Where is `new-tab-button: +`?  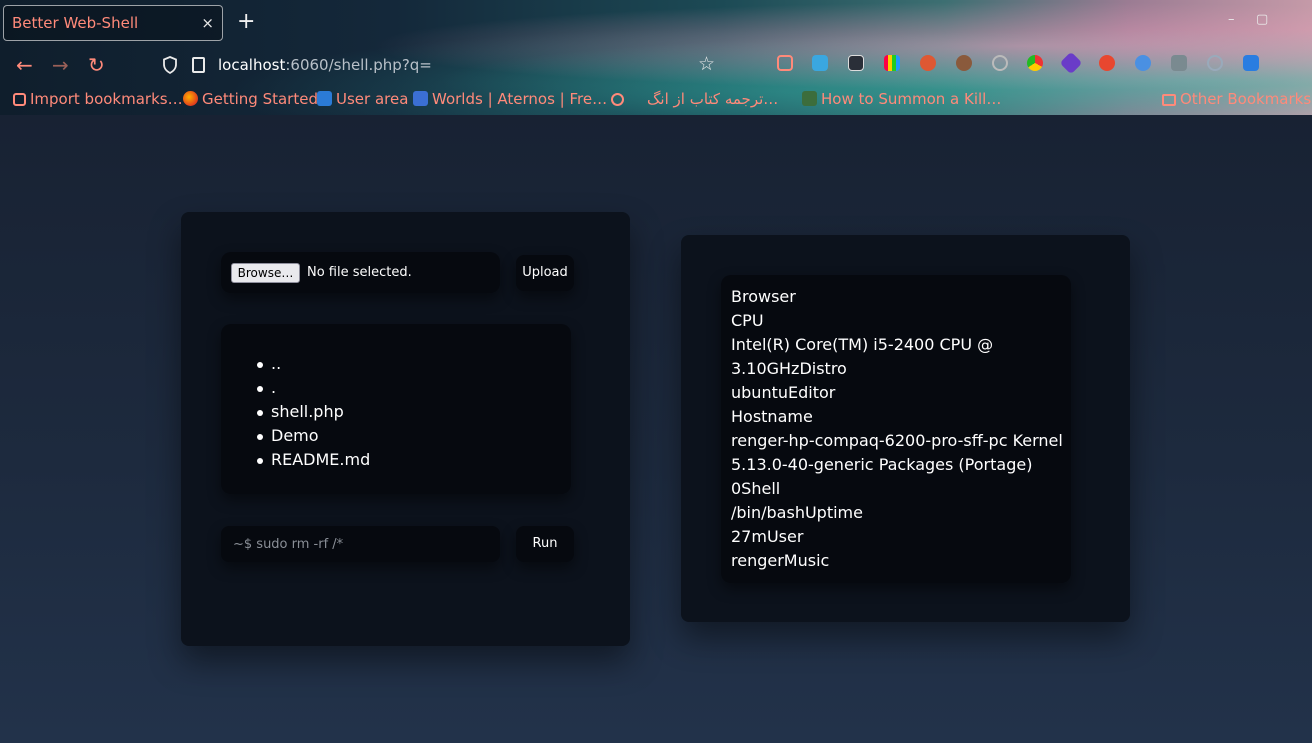
new-tab-button: + is located at coordinates (246, 22).